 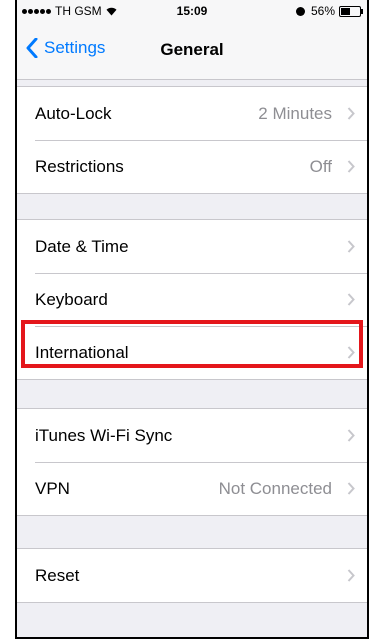 I want to click on row-label: Restrictions, so click(x=79, y=166).